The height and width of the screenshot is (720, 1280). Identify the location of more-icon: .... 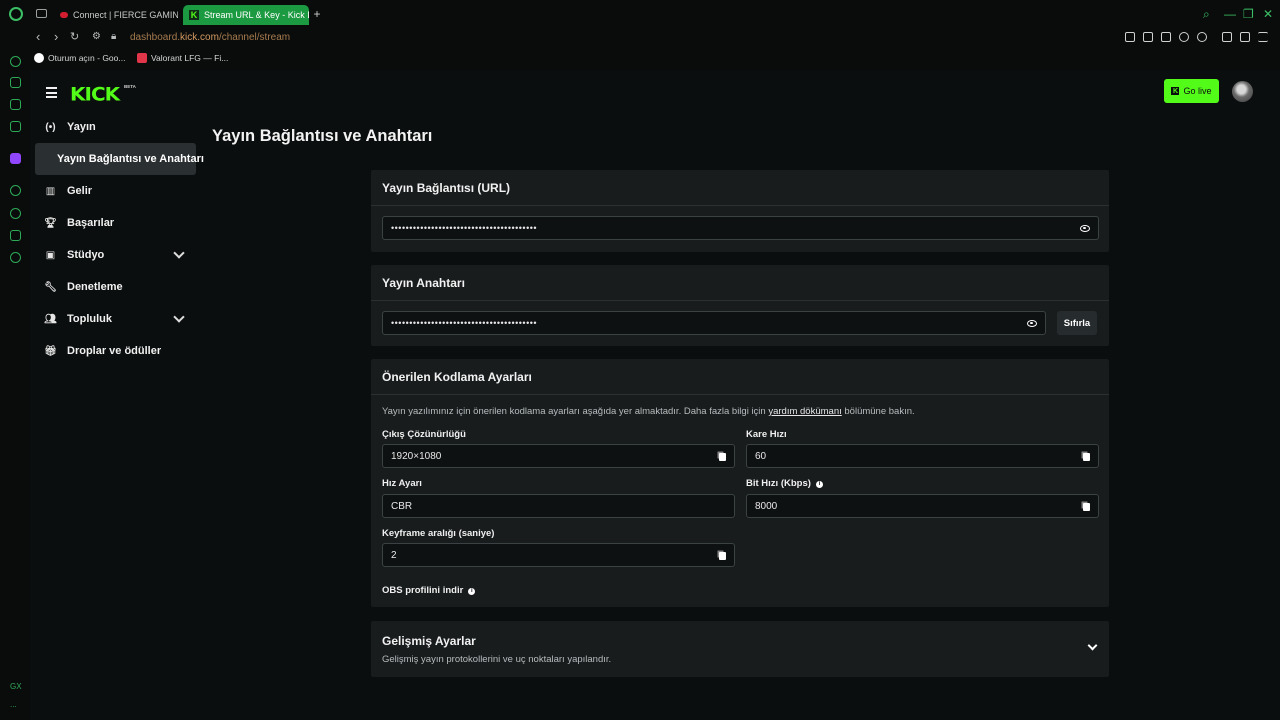
(13, 704).